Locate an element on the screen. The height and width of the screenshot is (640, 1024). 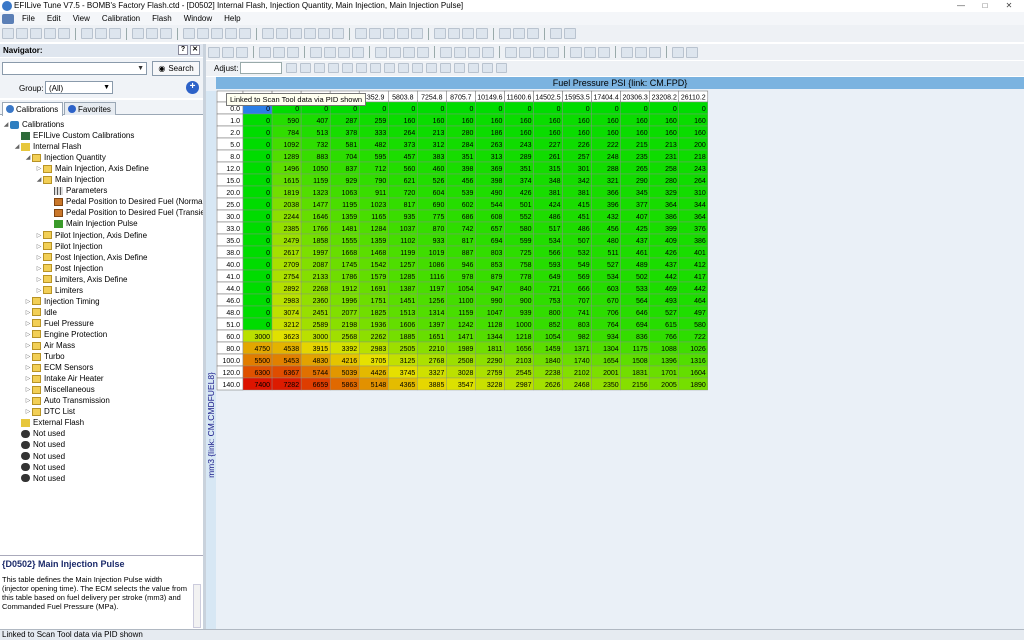
tree-node: ▷ Limiters is located at coordinates (59, 290).